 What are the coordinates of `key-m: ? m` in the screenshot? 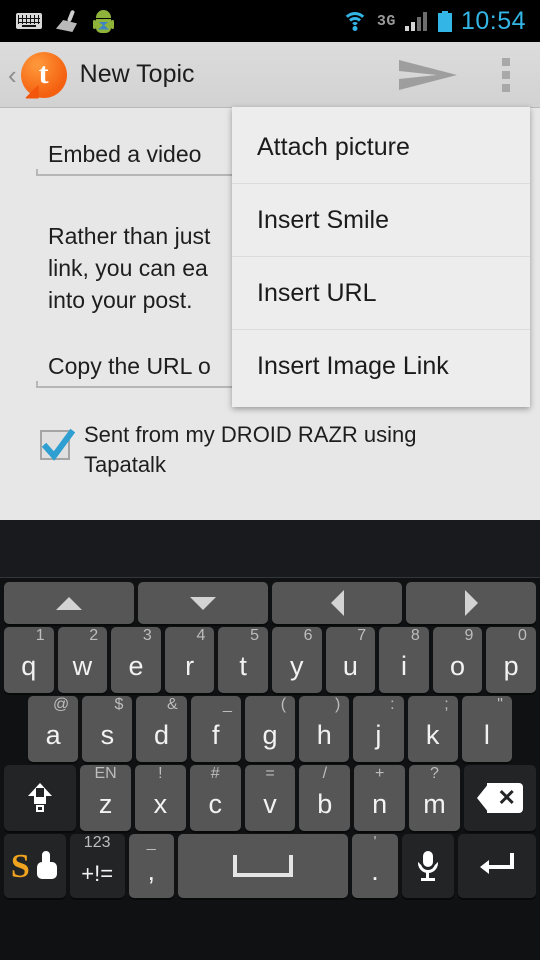 It's located at (434, 798).